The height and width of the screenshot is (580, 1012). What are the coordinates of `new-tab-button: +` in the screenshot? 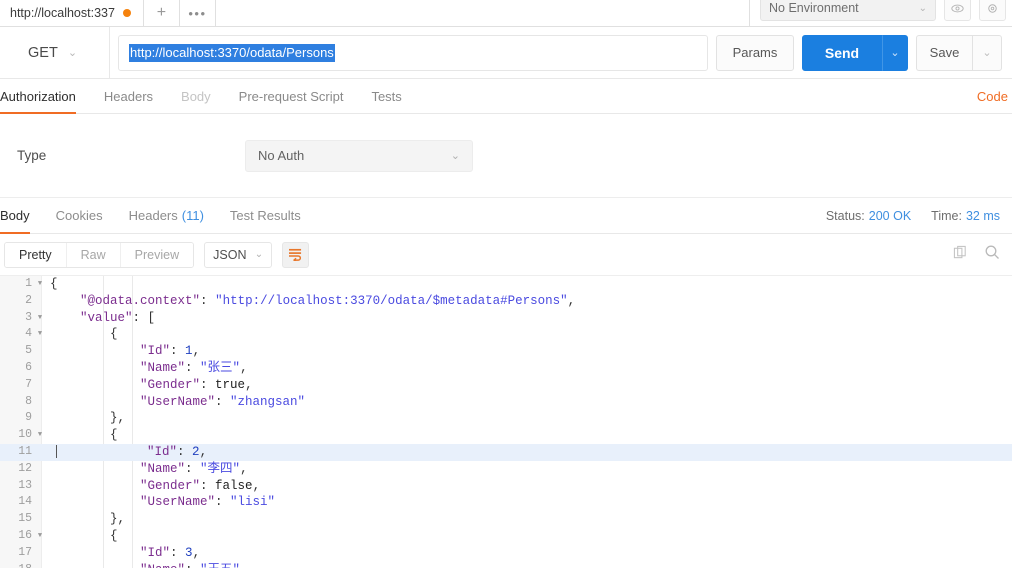 It's located at (161, 13).